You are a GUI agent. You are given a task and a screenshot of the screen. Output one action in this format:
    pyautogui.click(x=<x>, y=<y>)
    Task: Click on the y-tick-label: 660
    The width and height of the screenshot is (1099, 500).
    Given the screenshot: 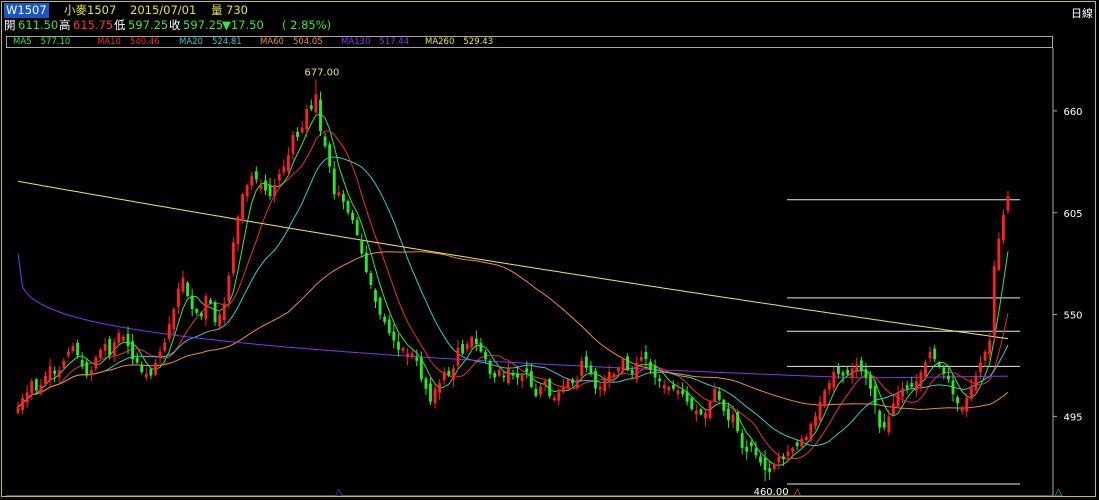 What is the action you would take?
    pyautogui.click(x=1072, y=112)
    